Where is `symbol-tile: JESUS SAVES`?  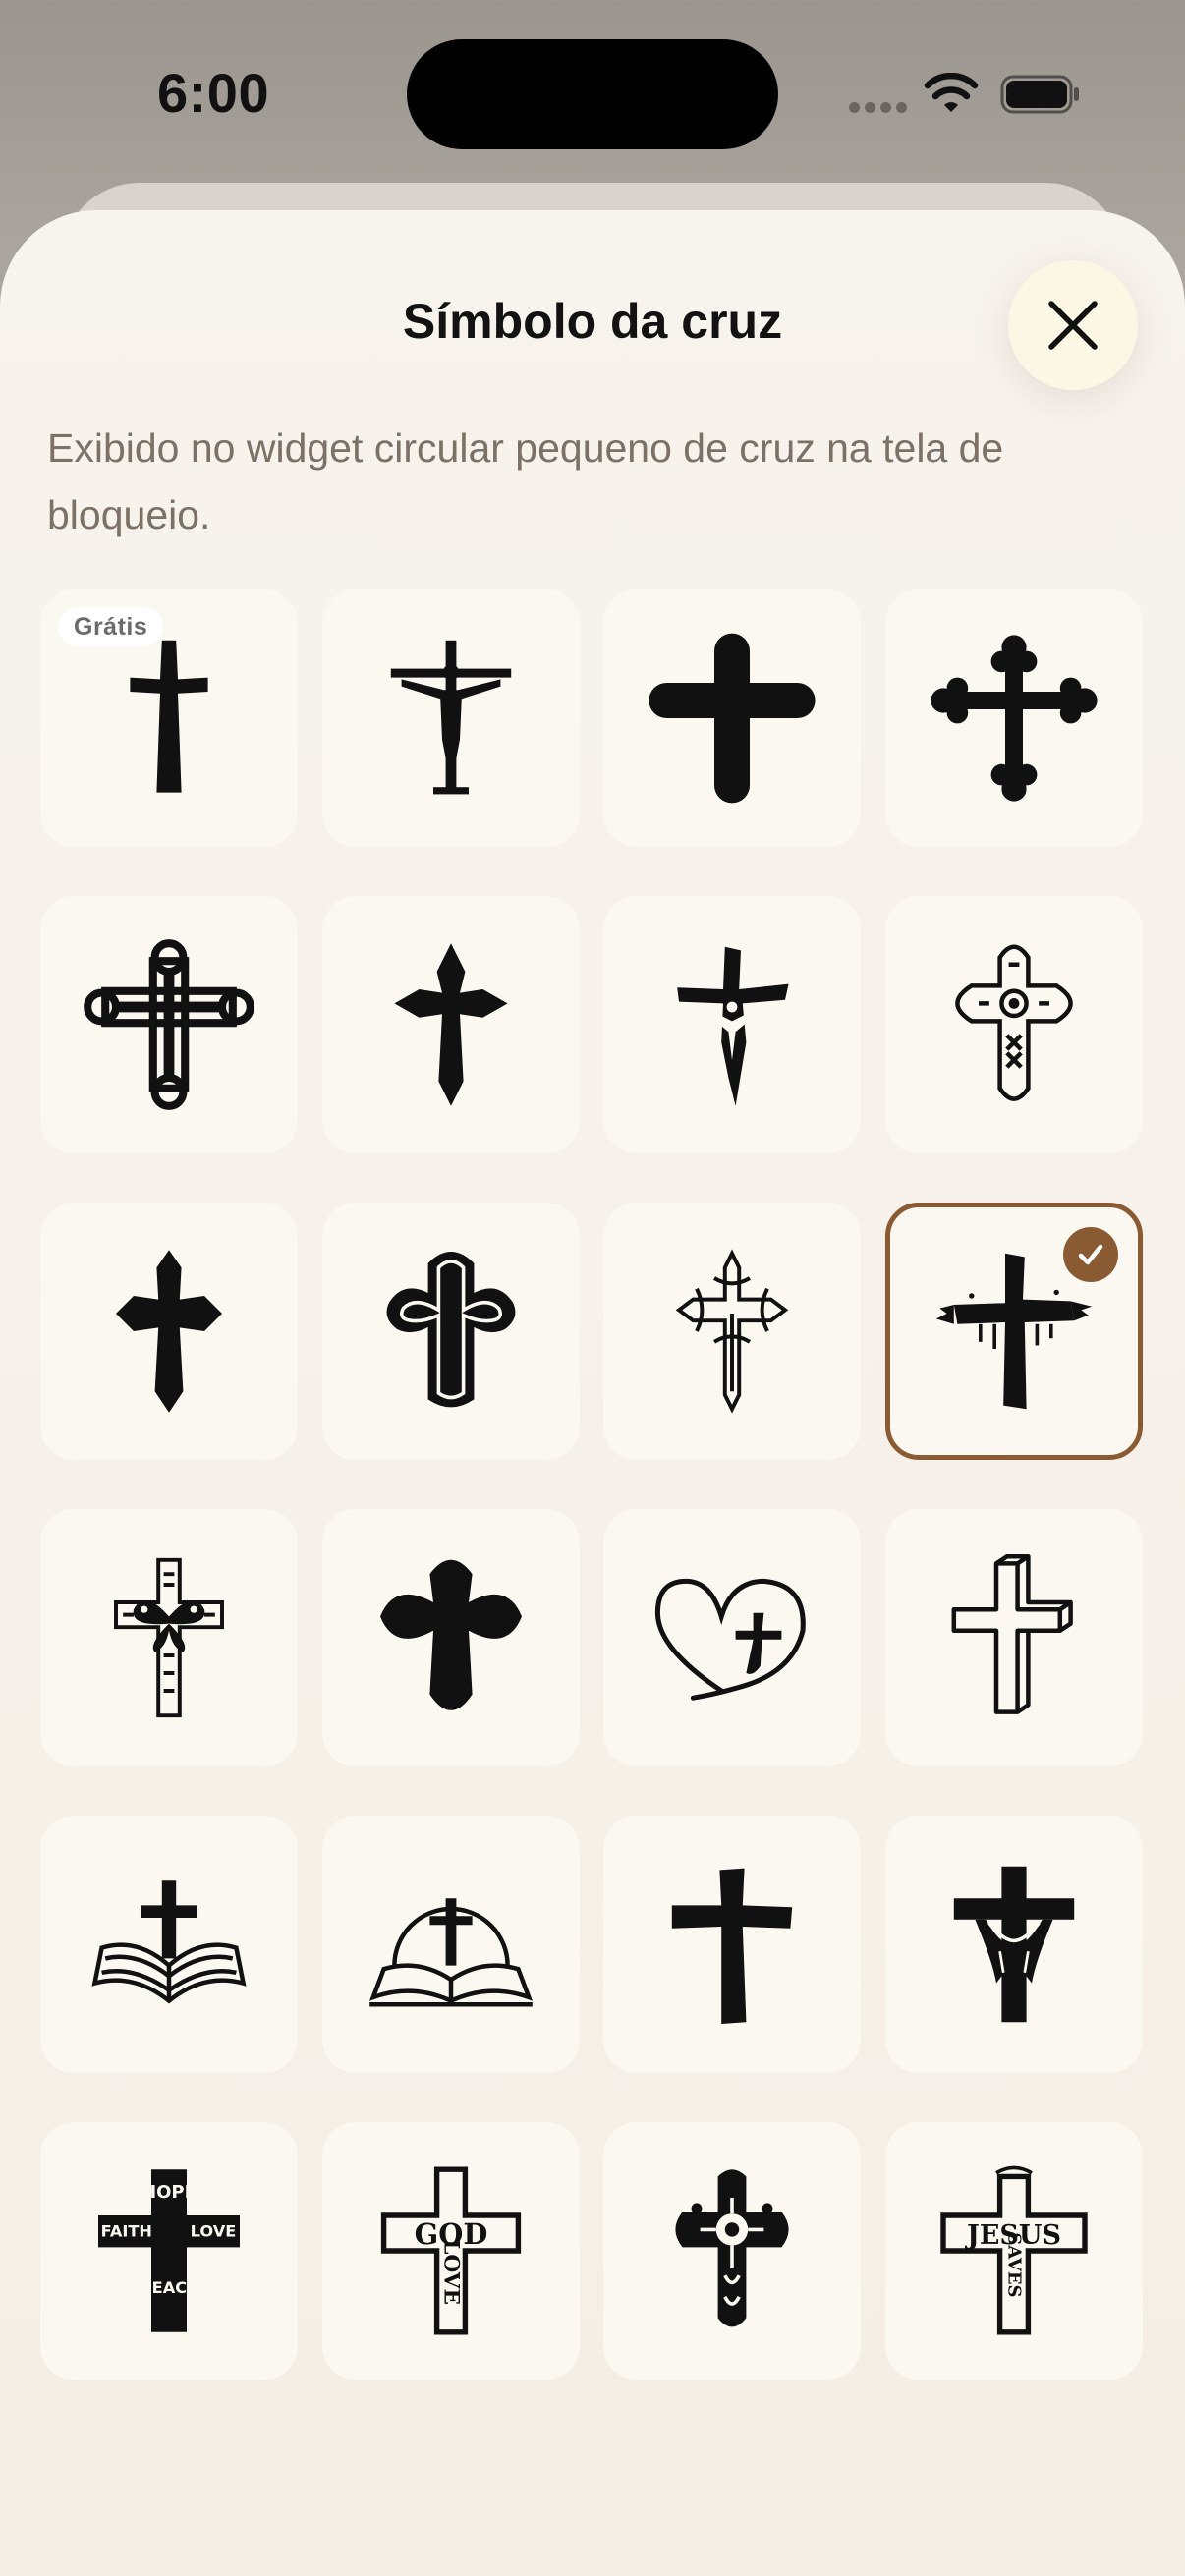
symbol-tile: JESUS SAVES is located at coordinates (1014, 2251).